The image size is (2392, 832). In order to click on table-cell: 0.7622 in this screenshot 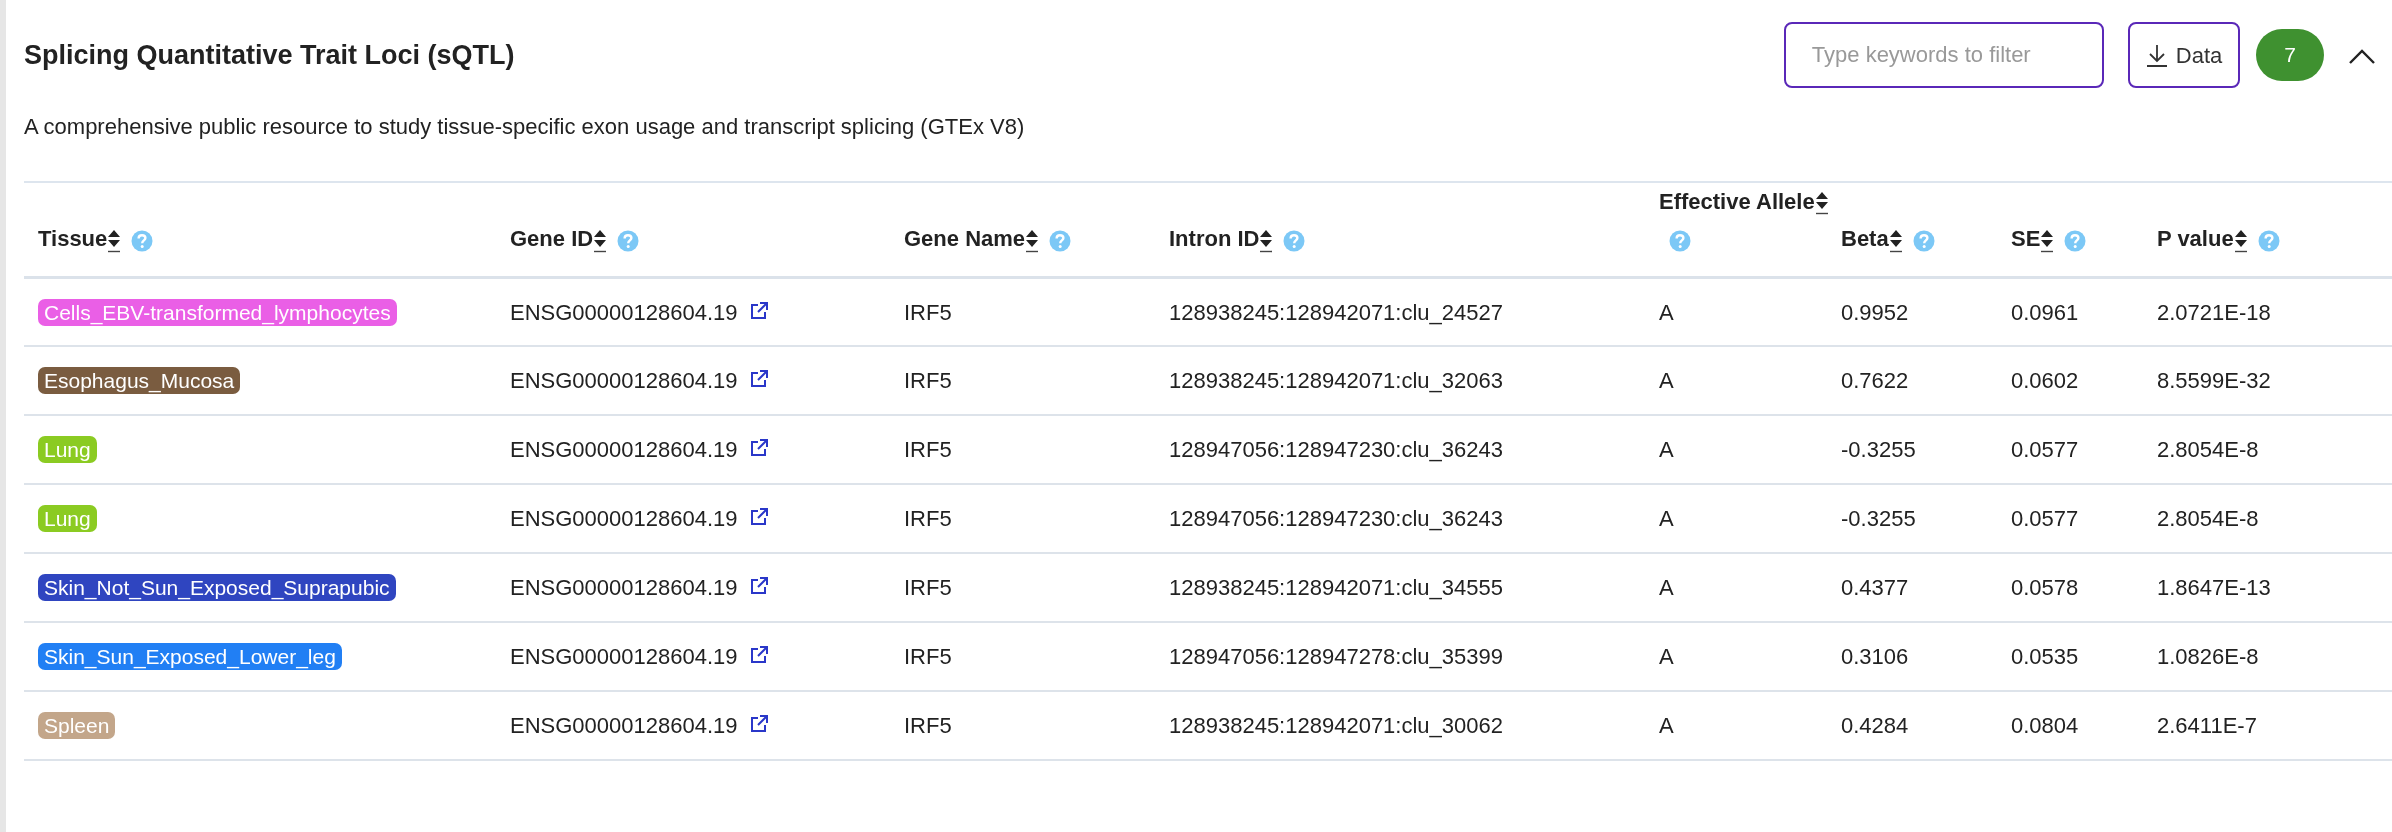, I will do `click(1875, 381)`.